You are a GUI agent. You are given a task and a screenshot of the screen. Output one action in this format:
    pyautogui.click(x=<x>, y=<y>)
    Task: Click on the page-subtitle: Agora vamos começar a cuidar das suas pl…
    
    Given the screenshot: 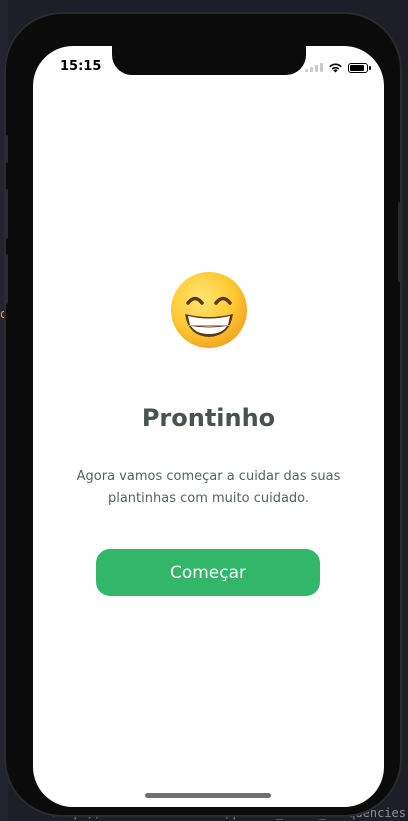 What is the action you would take?
    pyautogui.click(x=208, y=487)
    